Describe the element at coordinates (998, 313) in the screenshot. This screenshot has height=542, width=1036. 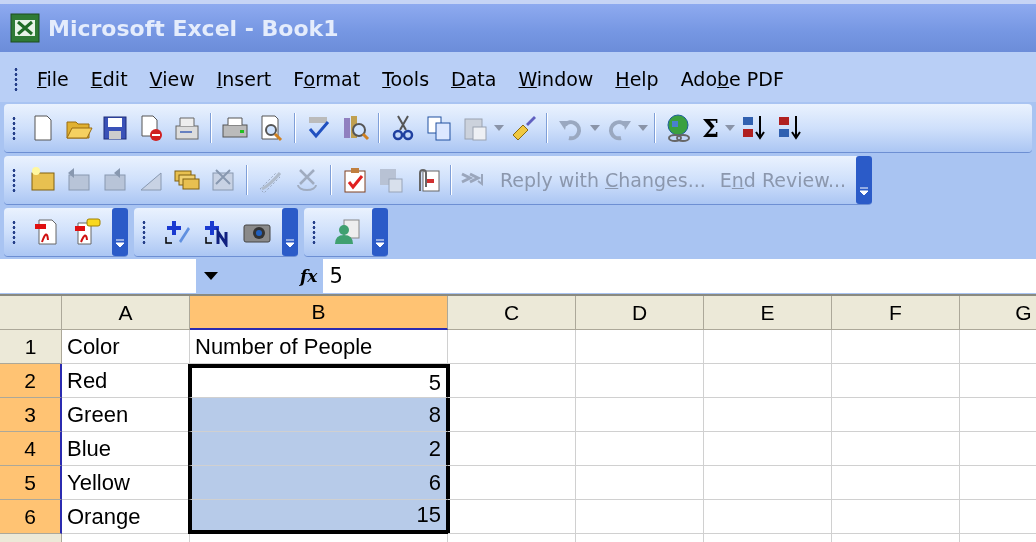
I see `column-header: G` at that location.